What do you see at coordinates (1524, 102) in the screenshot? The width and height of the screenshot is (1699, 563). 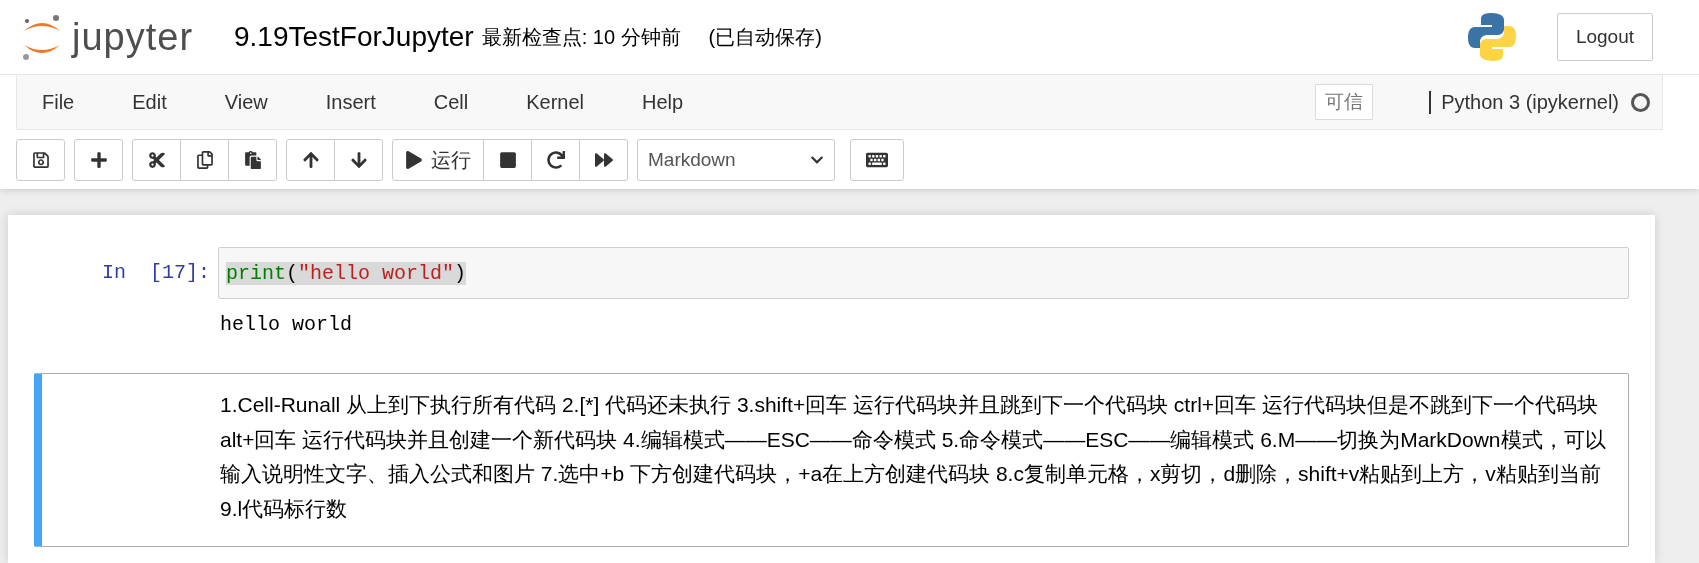 I see `kernel-name: Python 3 (ipykernel)` at bounding box center [1524, 102].